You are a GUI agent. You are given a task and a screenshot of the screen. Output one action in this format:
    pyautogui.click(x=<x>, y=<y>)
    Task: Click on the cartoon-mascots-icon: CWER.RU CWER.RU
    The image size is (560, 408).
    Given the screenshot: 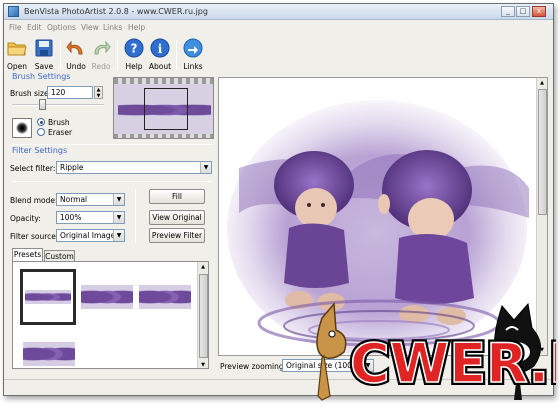 What is the action you would take?
    pyautogui.click(x=438, y=351)
    